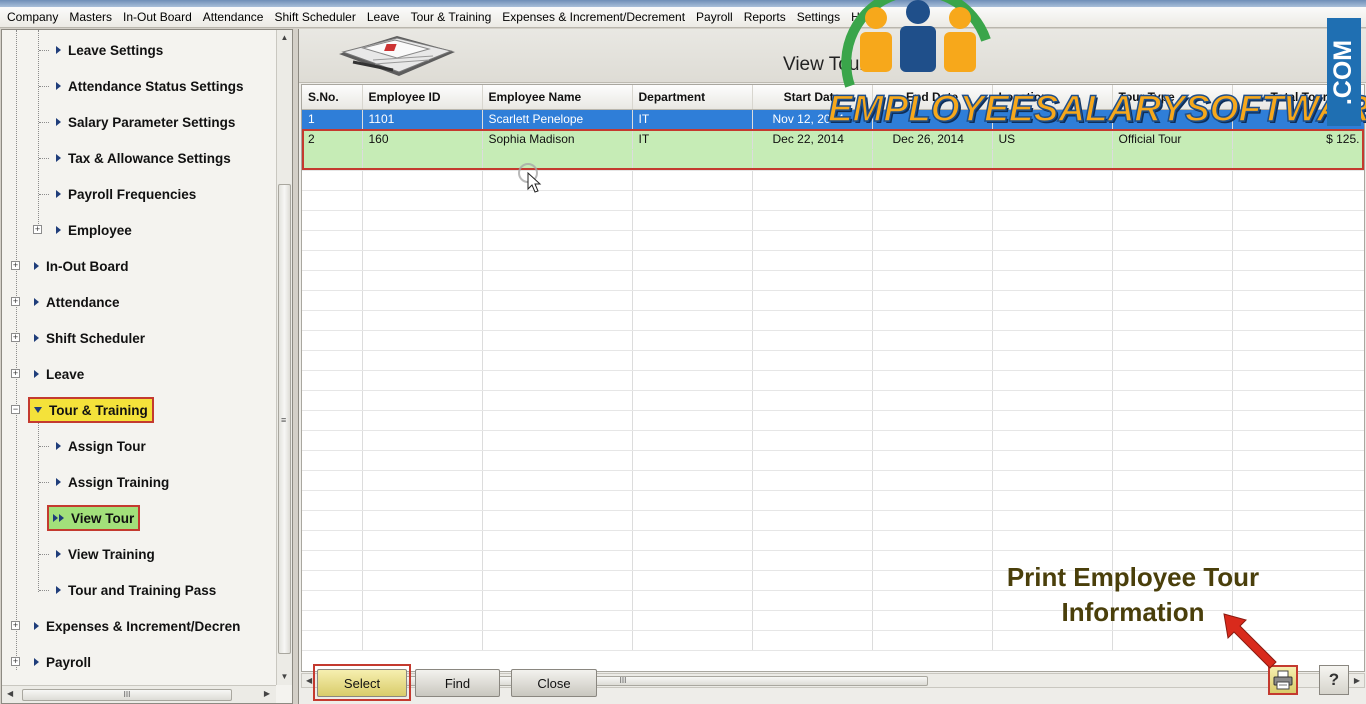 The height and width of the screenshot is (704, 1366). I want to click on tree-item-label: Tour & Training, so click(98, 410).